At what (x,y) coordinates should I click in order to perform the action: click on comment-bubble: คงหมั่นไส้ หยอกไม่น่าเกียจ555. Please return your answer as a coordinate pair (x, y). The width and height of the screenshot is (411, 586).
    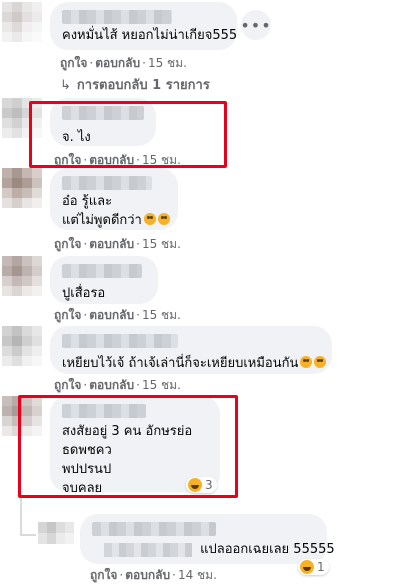
    Looking at the image, I should click on (143, 26).